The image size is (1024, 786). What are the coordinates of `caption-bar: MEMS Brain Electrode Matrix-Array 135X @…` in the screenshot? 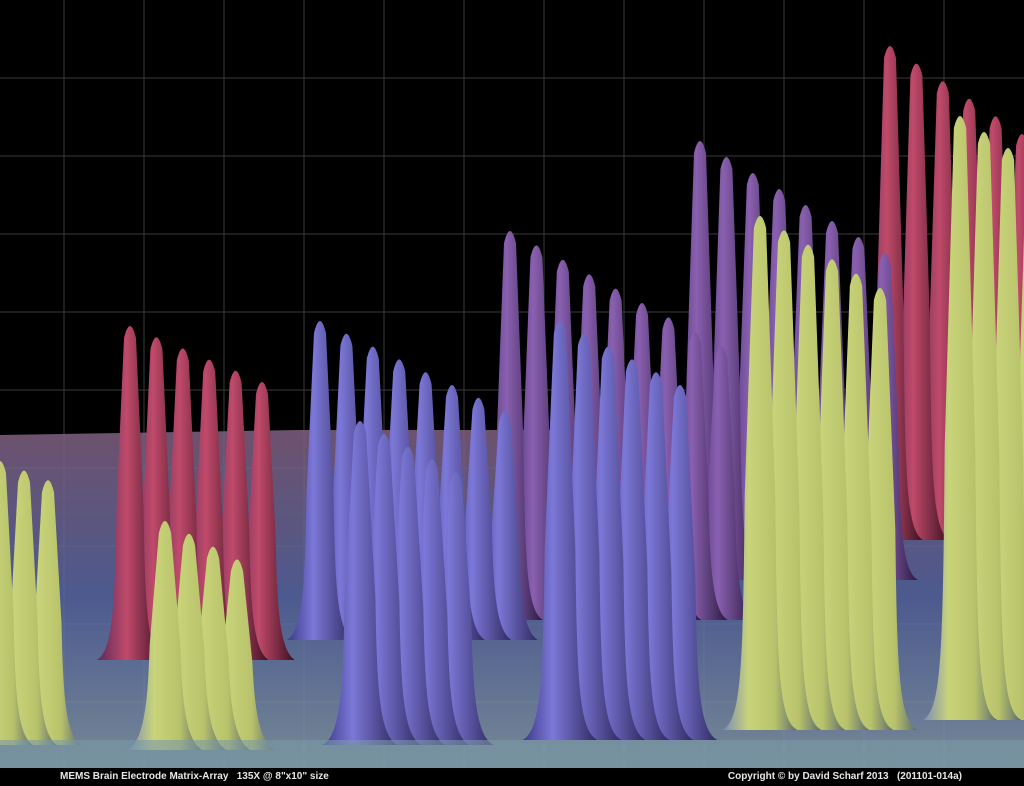 It's located at (512, 777).